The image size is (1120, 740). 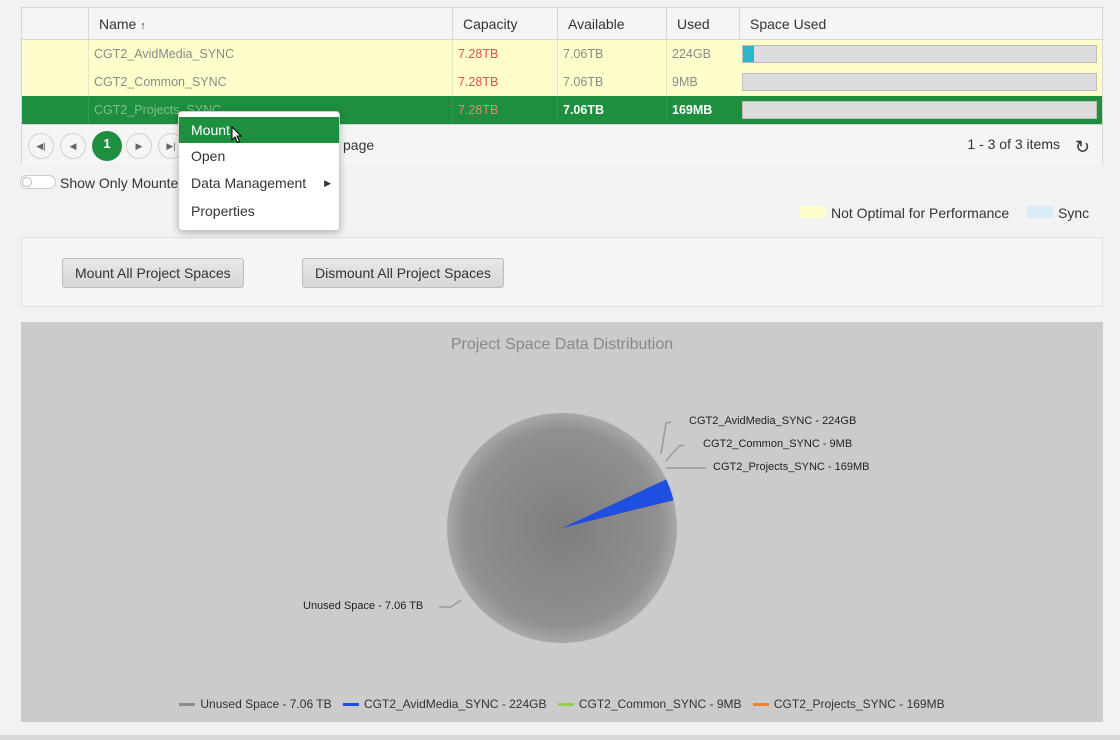 What do you see at coordinates (666, 438) in the screenshot?
I see `leader-line-avid` at bounding box center [666, 438].